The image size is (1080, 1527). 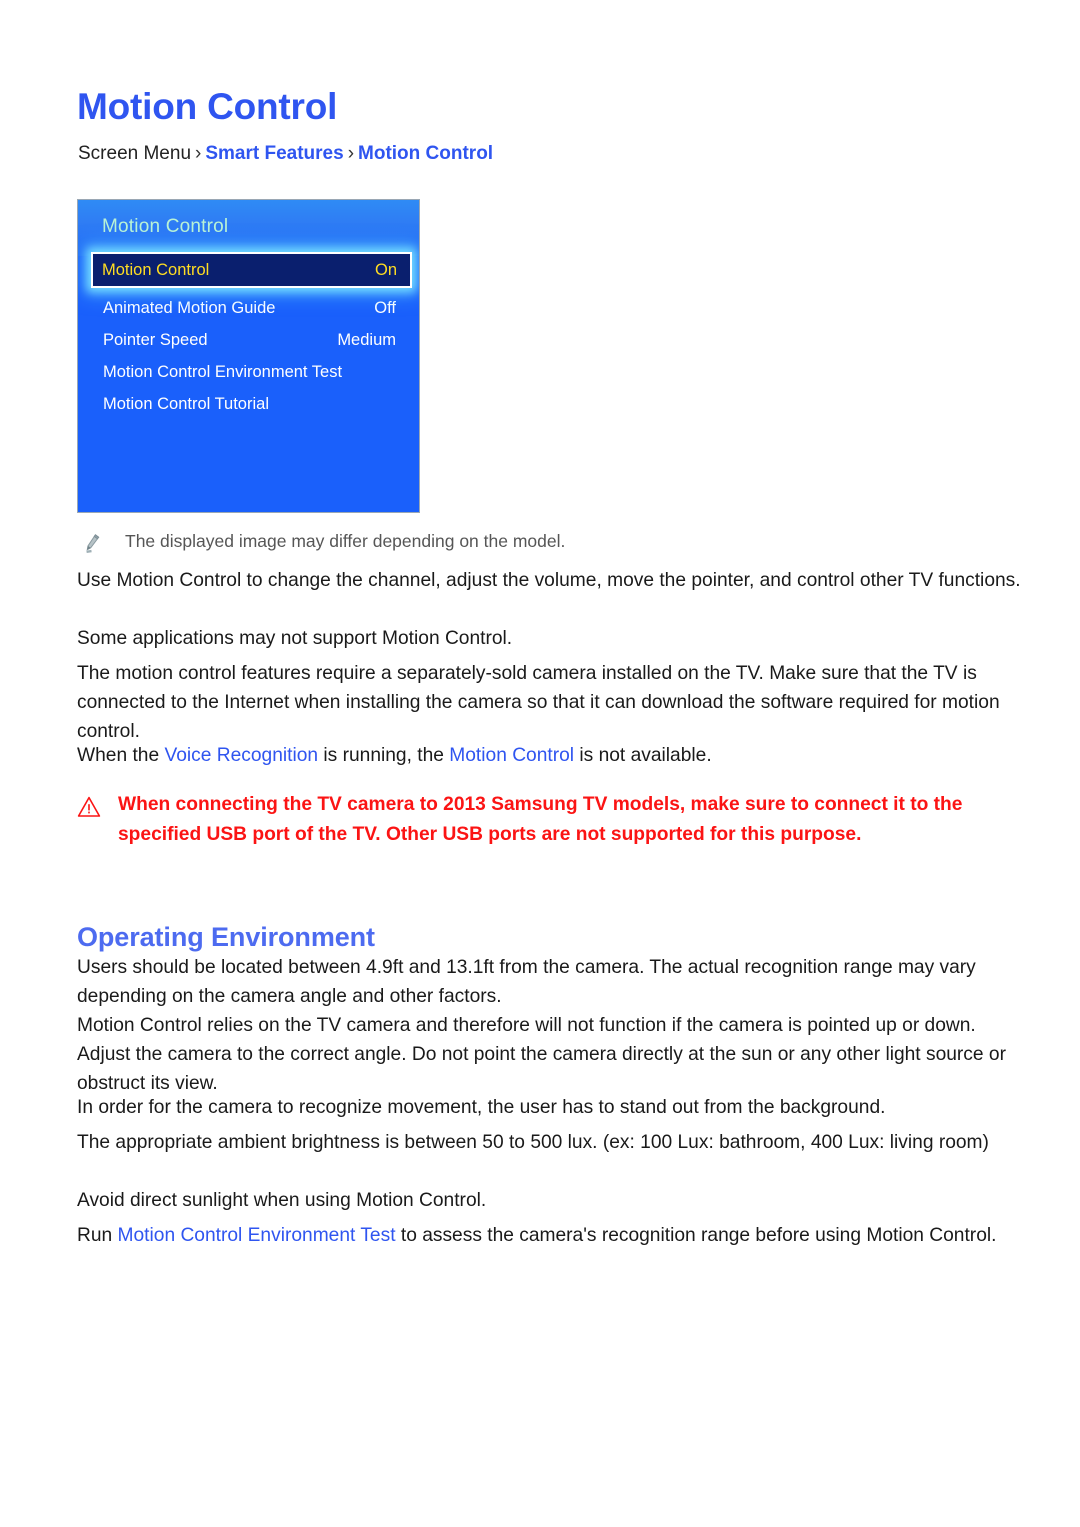 What do you see at coordinates (248, 228) in the screenshot?
I see `tv-menu-header: Motion Control` at bounding box center [248, 228].